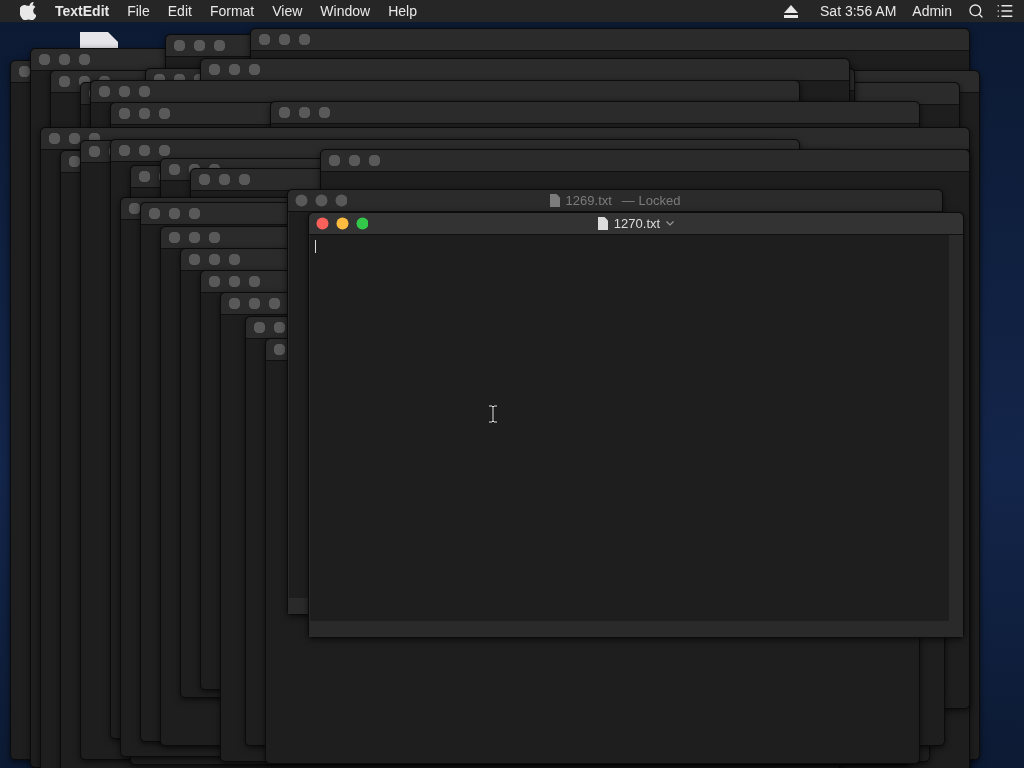 The width and height of the screenshot is (1024, 768). Describe the element at coordinates (791, 11) in the screenshot. I see `eject-icon` at that location.